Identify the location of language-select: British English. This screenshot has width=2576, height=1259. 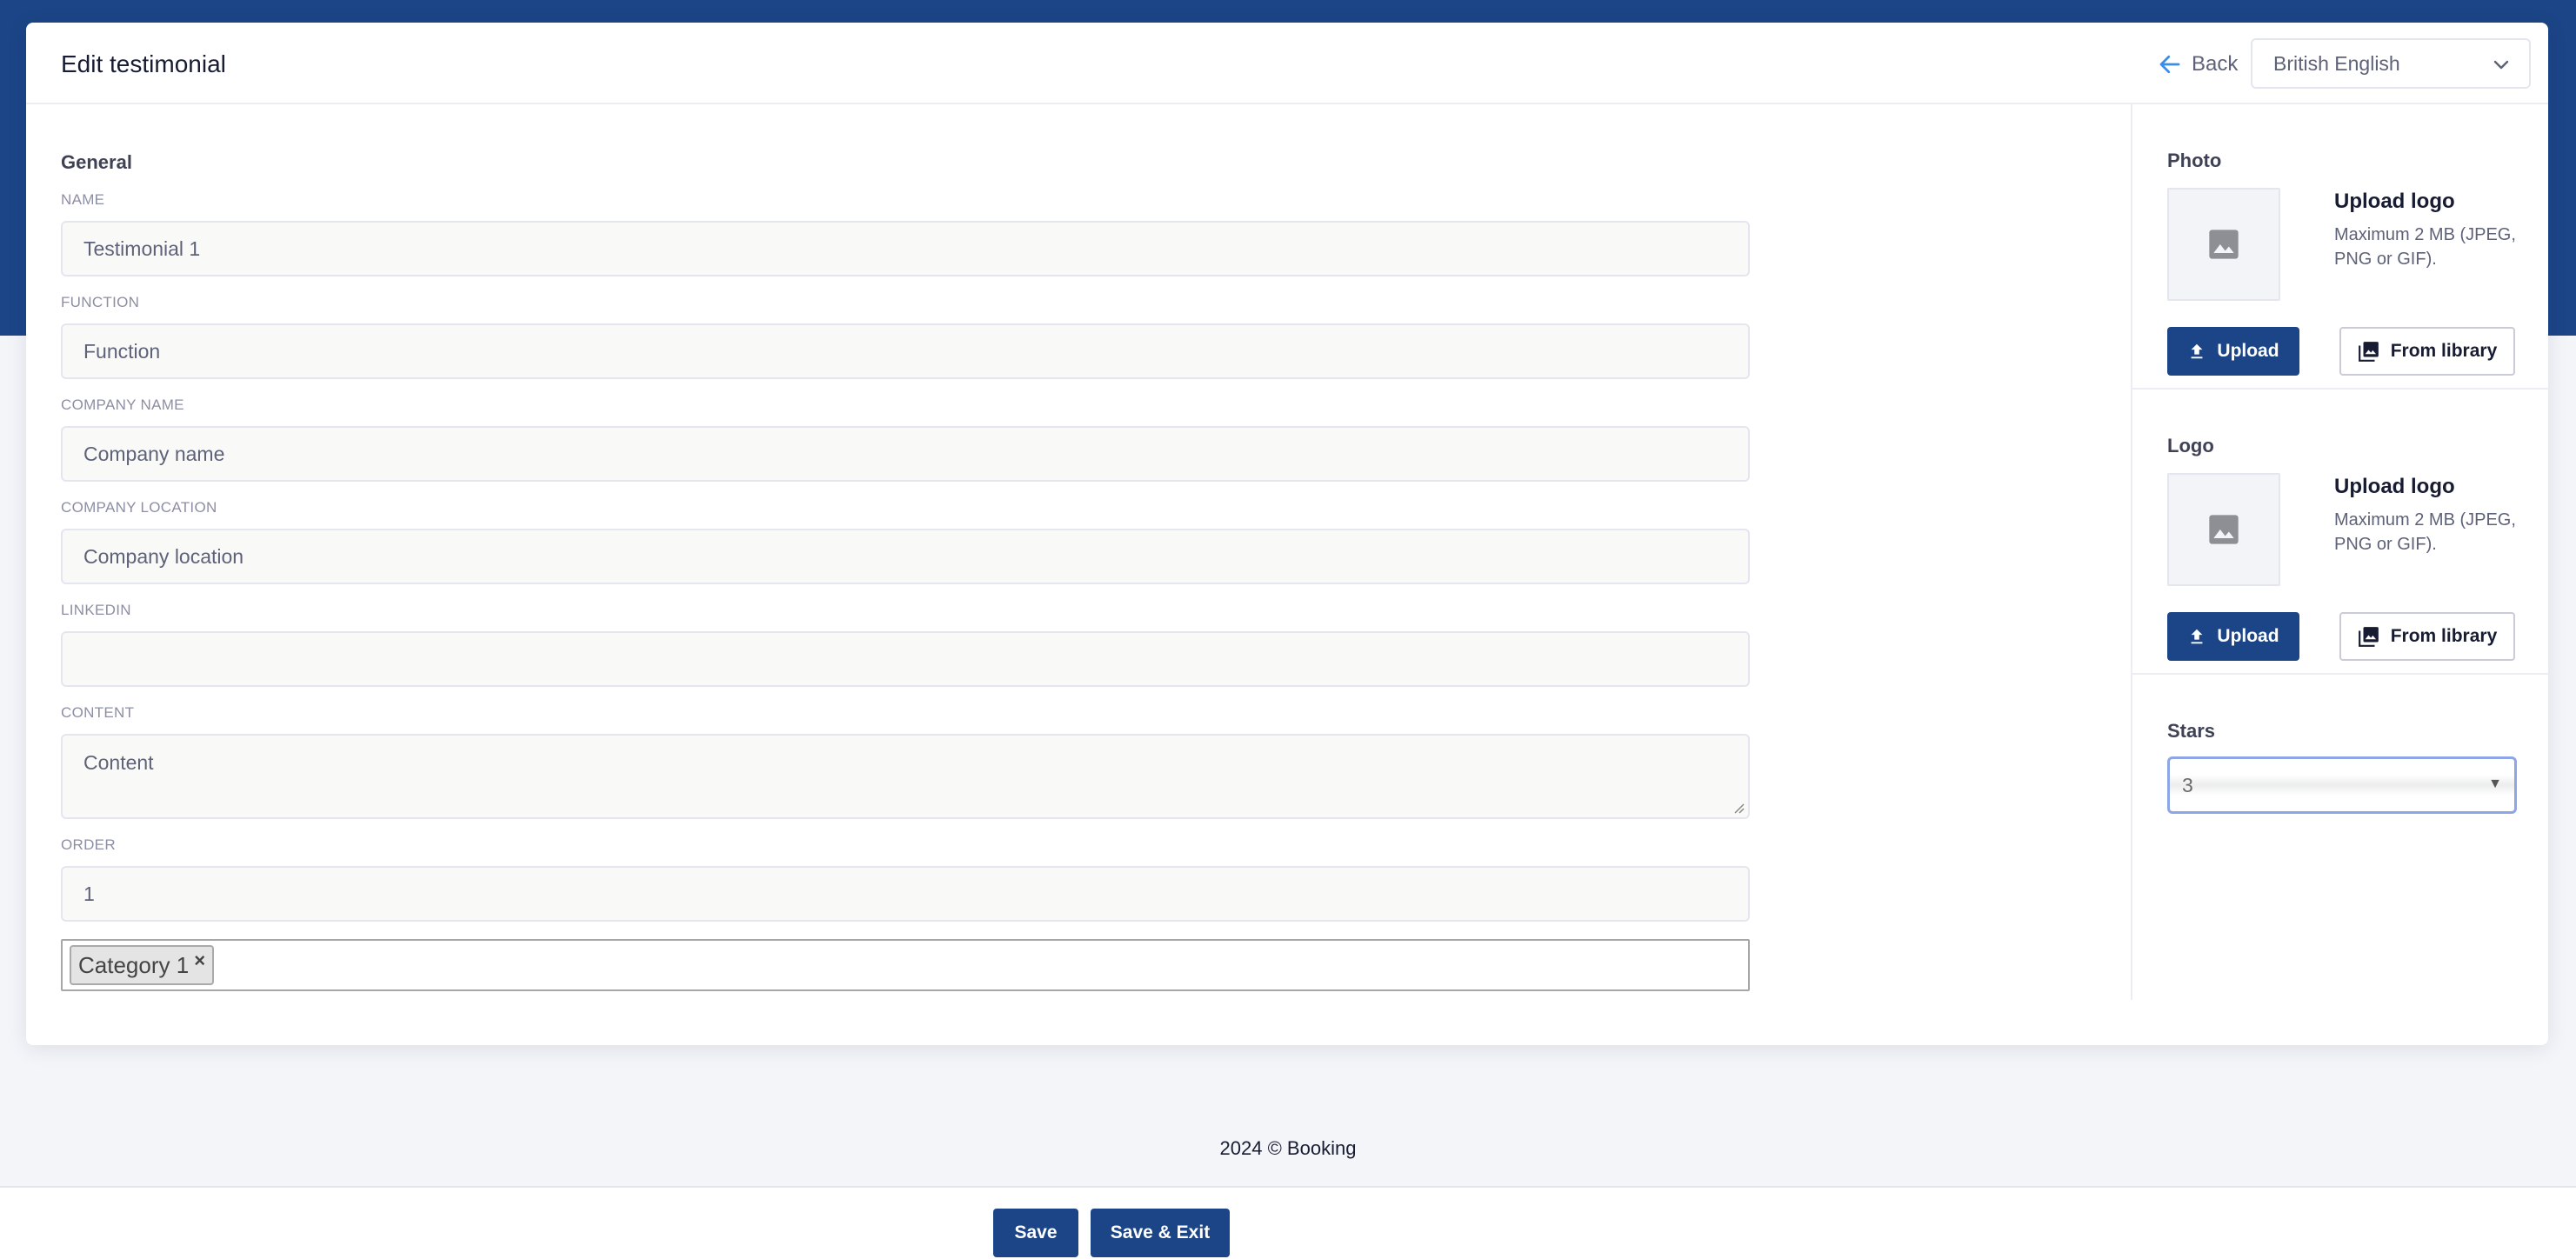
(2391, 63).